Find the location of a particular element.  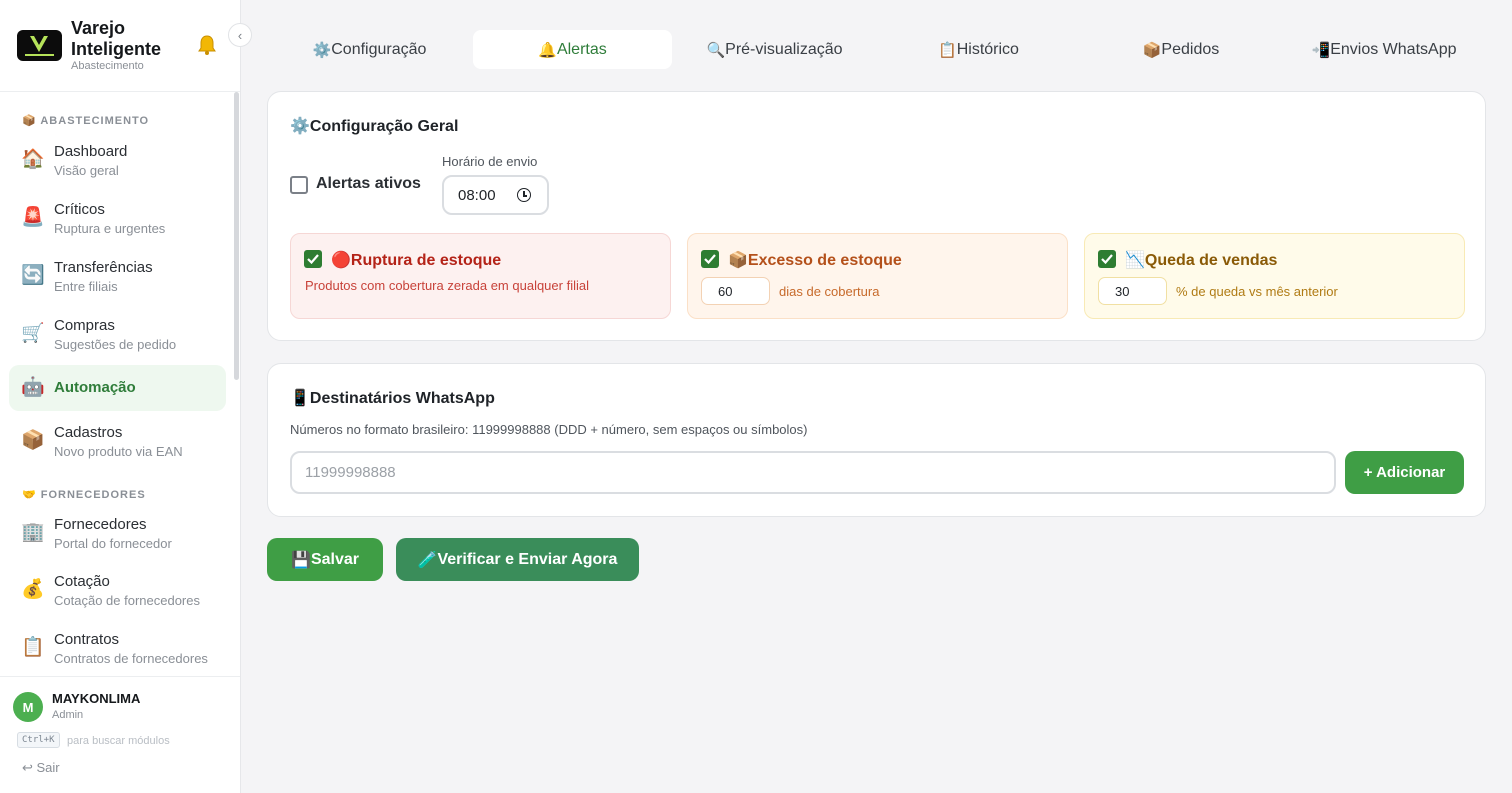

tab-configuracao: ⚙️ Configuração is located at coordinates (369, 49).